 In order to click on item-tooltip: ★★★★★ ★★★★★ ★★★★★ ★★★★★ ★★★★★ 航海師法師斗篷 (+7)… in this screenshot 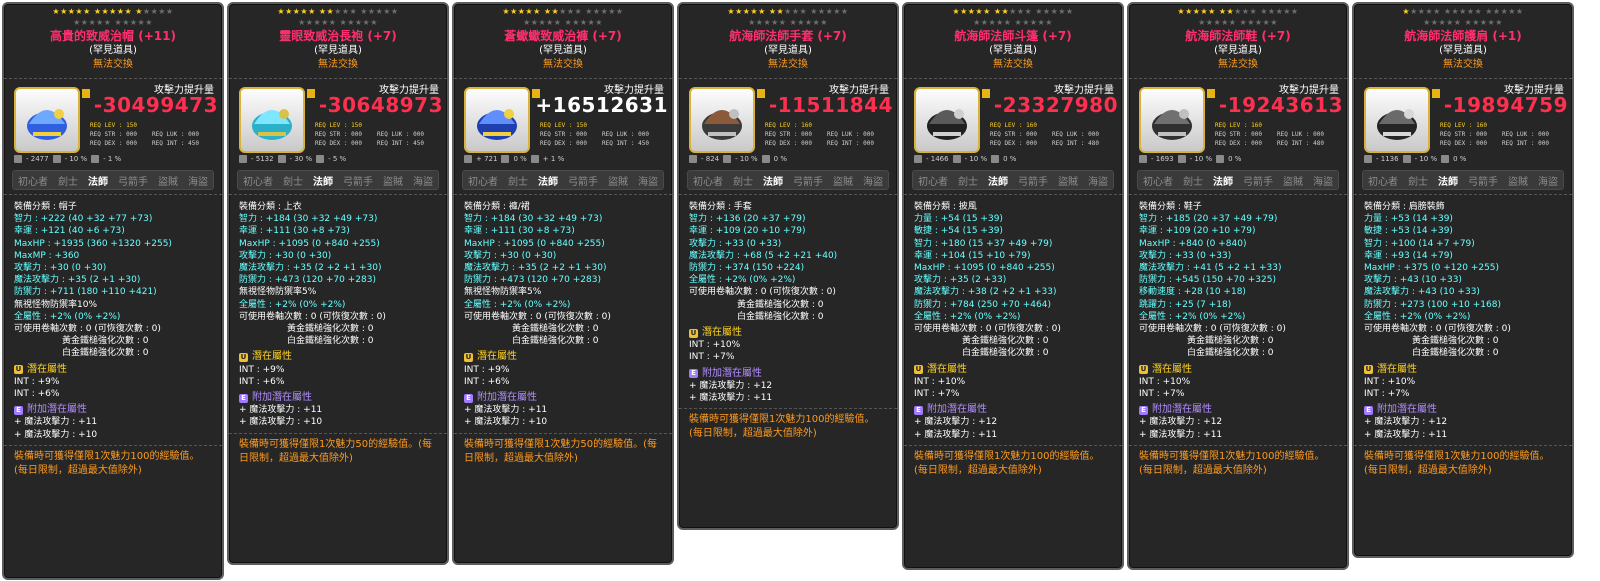, I will do `click(1013, 286)`.